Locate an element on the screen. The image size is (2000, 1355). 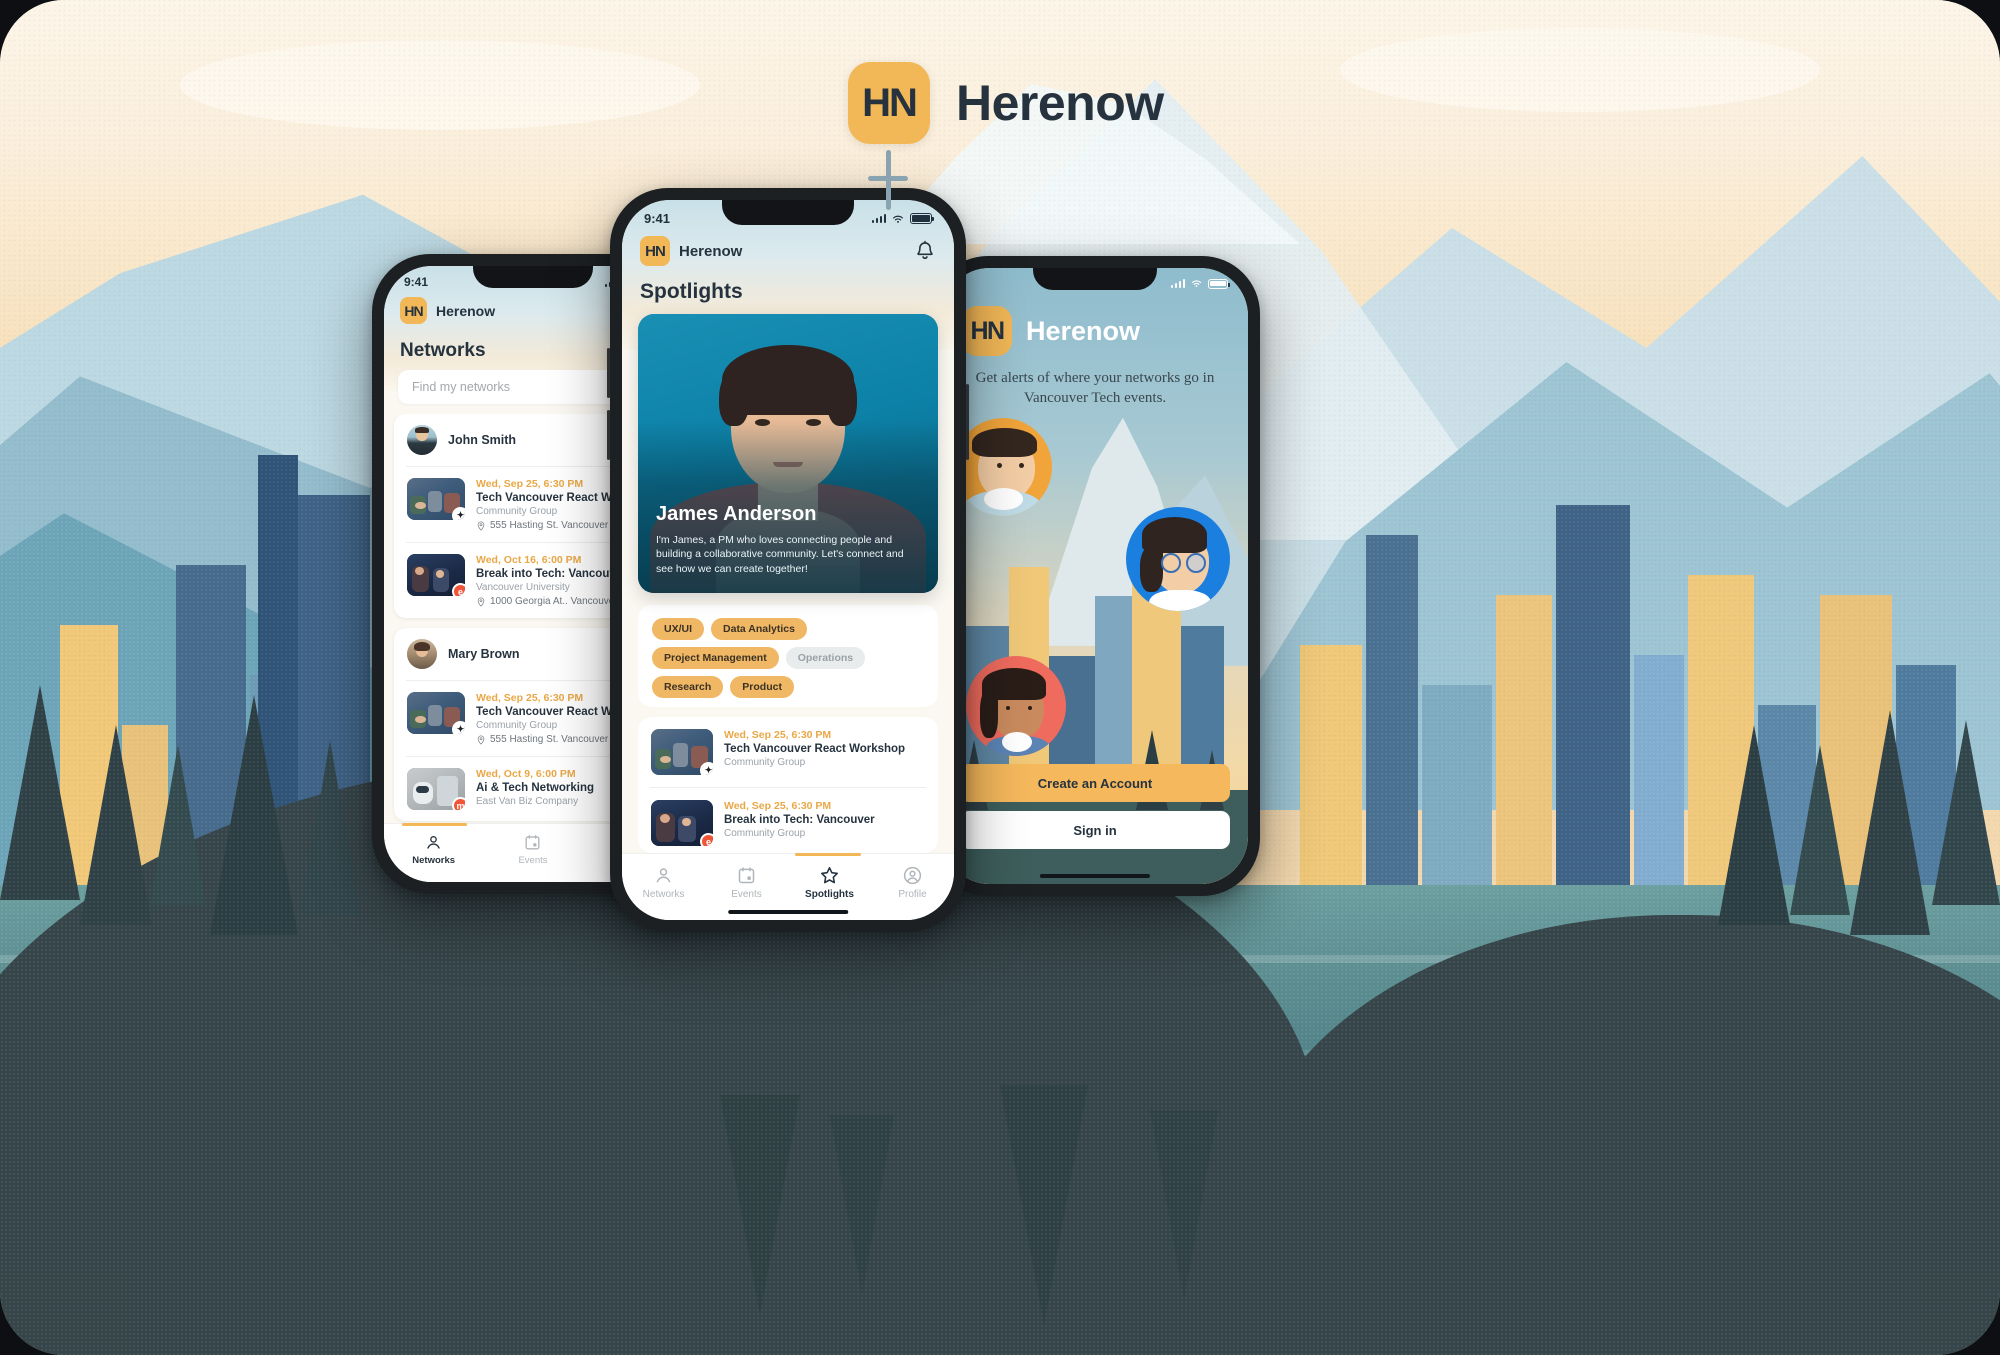
skill-tag: Data Analytics is located at coordinates (759, 629).